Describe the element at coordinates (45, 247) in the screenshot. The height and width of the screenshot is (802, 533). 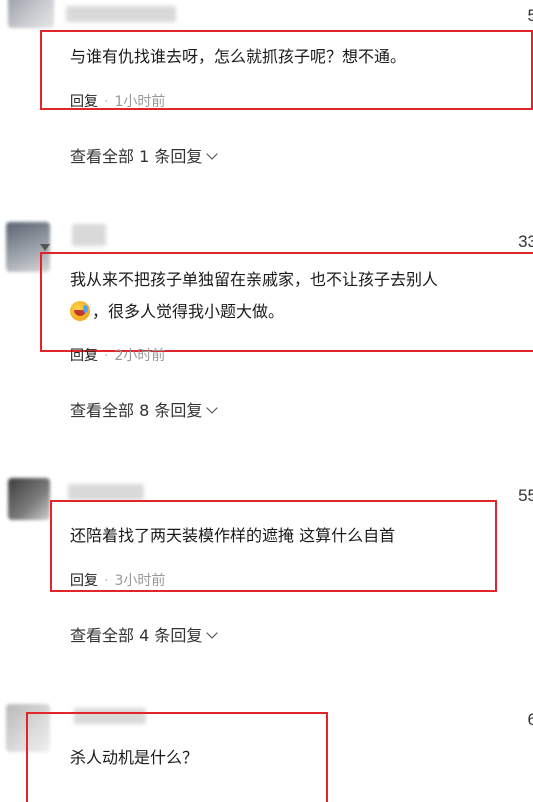
I see `cursor-icon` at that location.